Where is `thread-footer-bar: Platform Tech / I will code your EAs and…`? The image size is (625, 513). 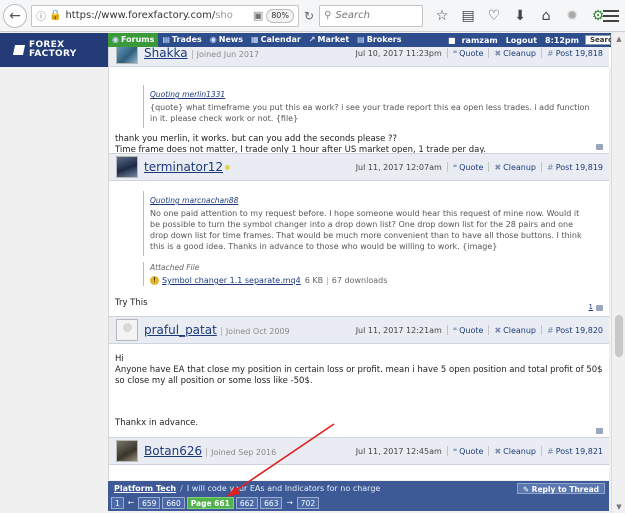 thread-footer-bar: Platform Tech / I will code your EAs and… is located at coordinates (358, 488).